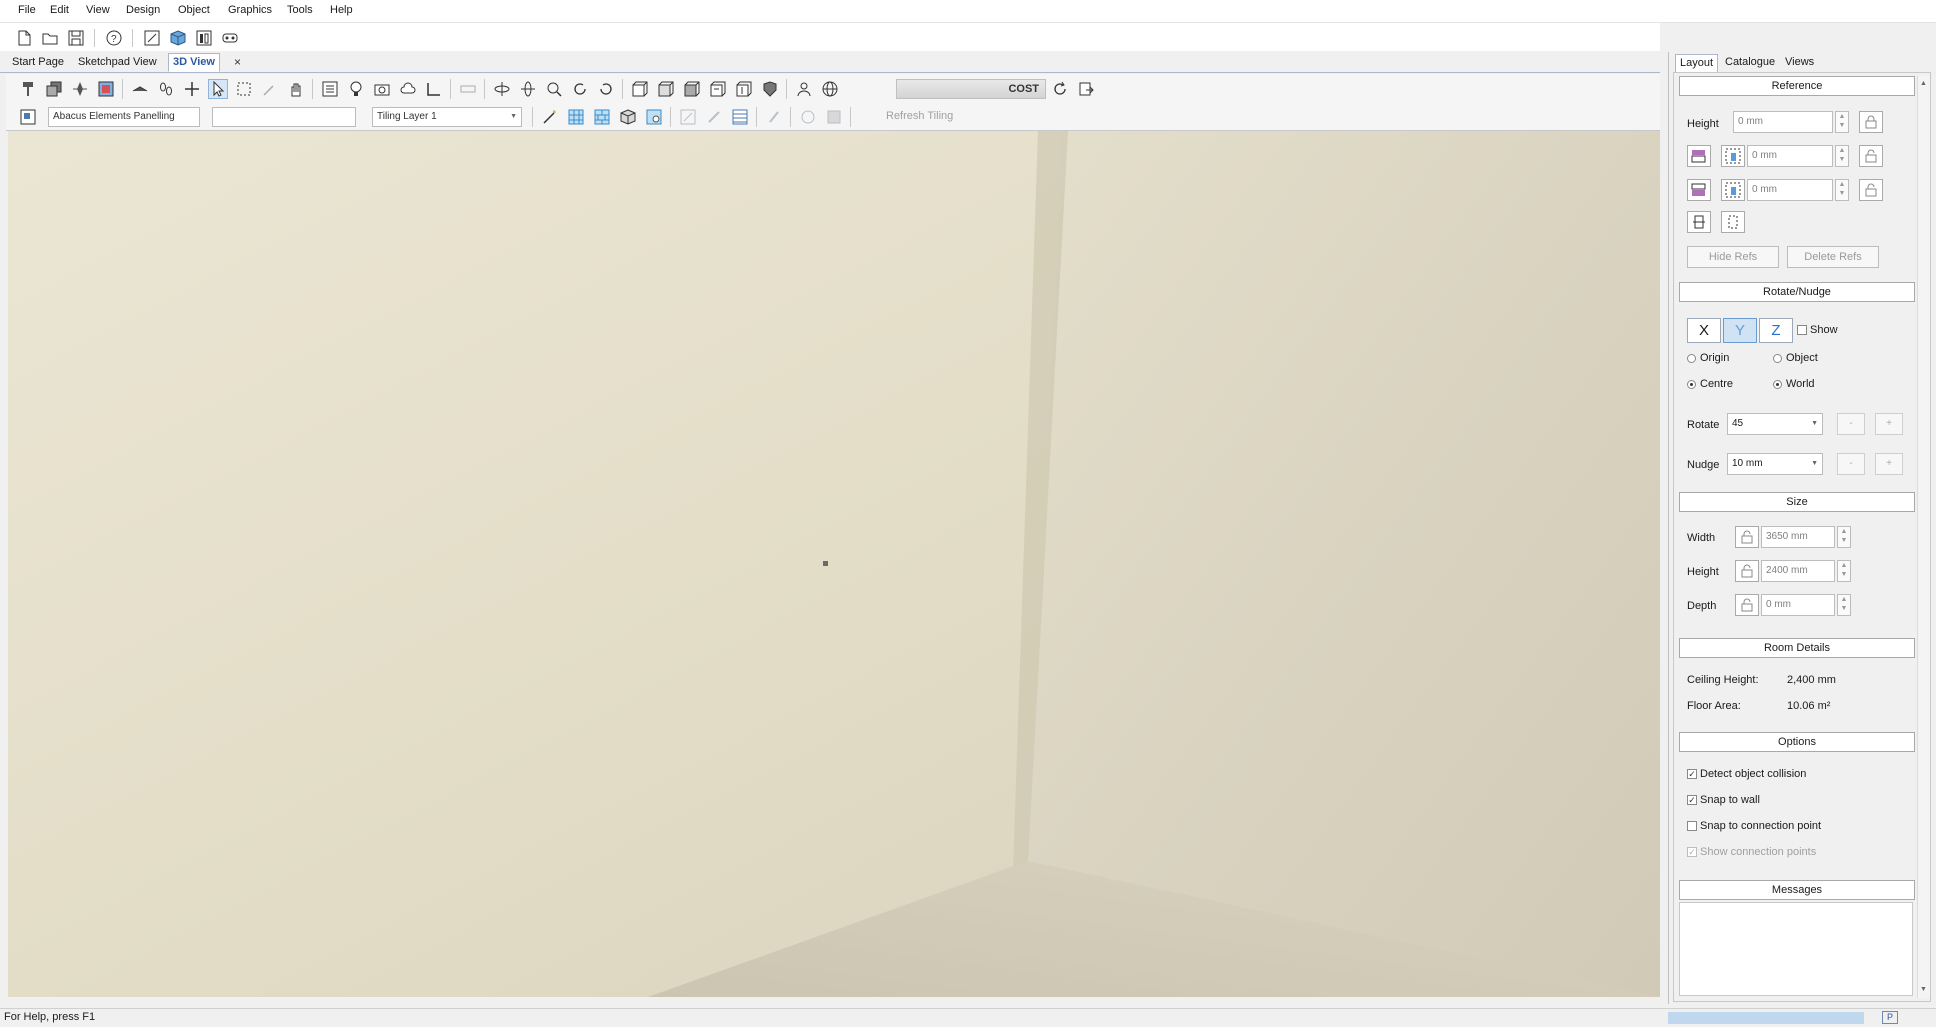 This screenshot has width=1936, height=1027. I want to click on tab-start-page: Start Page, so click(38, 62).